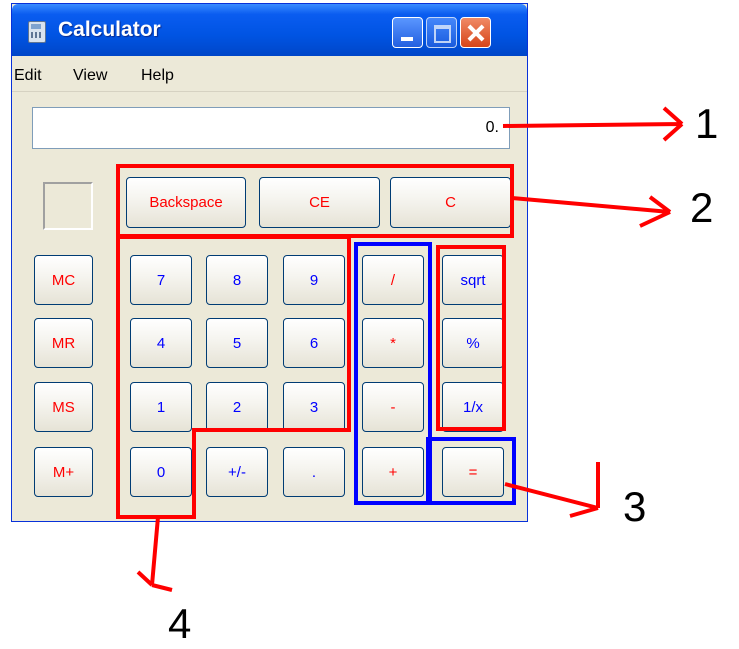  What do you see at coordinates (180, 623) in the screenshot?
I see `annotation-label-4: 4` at bounding box center [180, 623].